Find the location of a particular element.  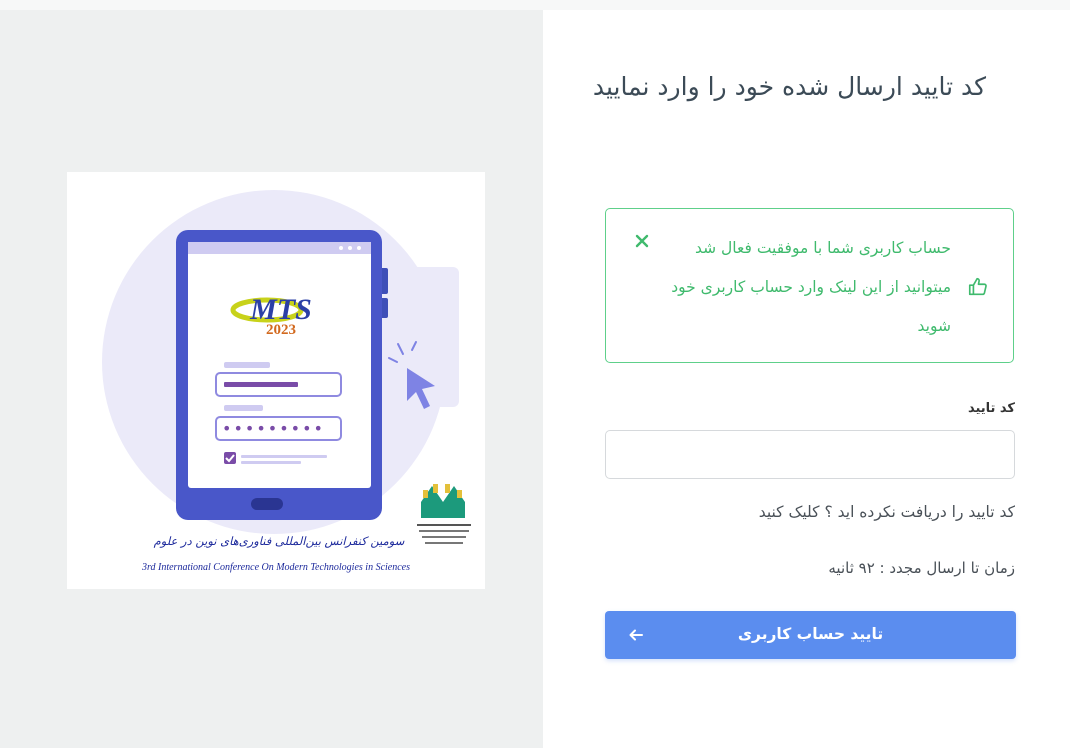

university-logo is located at coordinates (444, 514).